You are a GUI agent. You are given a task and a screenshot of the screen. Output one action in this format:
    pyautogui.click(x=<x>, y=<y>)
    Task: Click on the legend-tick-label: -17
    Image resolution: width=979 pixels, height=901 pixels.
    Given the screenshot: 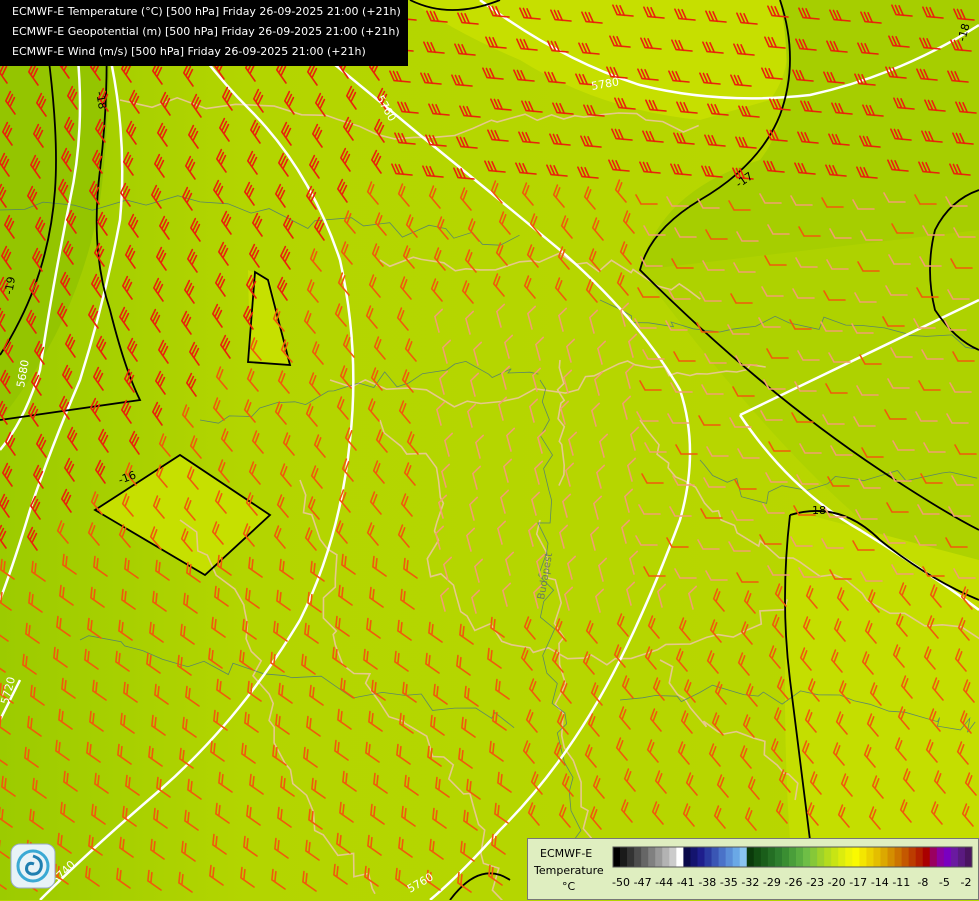 What is the action you would take?
    pyautogui.click(x=858, y=882)
    